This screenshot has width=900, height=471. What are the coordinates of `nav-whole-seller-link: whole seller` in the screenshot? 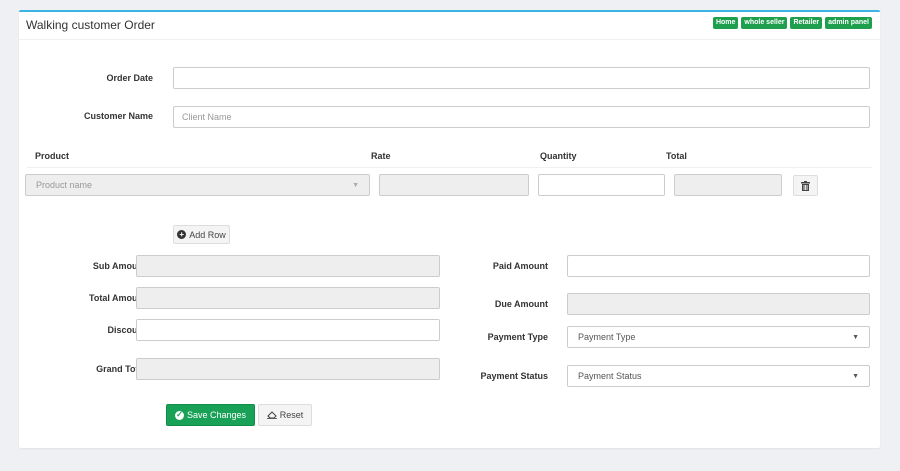 It's located at (764, 23).